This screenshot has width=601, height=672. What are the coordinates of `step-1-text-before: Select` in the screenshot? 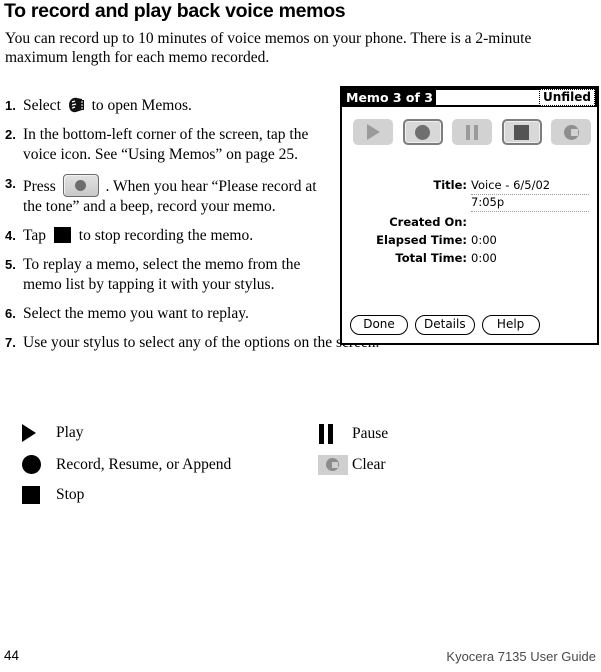 It's located at (42, 105).